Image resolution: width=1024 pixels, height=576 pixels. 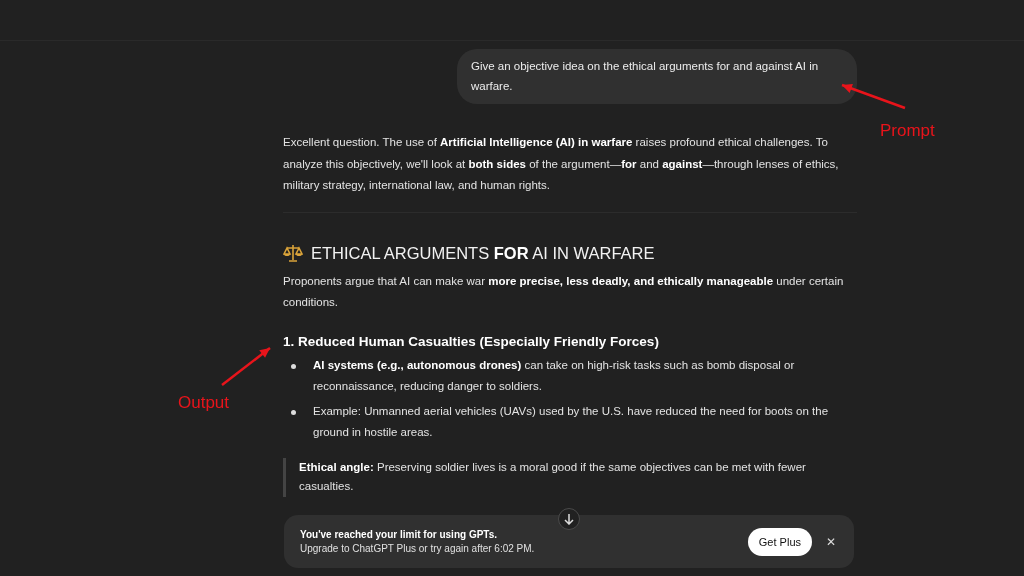 What do you see at coordinates (471, 341) in the screenshot?
I see `subheading: 1. Reduced Human Casualties (Especially Friendly Forces)` at bounding box center [471, 341].